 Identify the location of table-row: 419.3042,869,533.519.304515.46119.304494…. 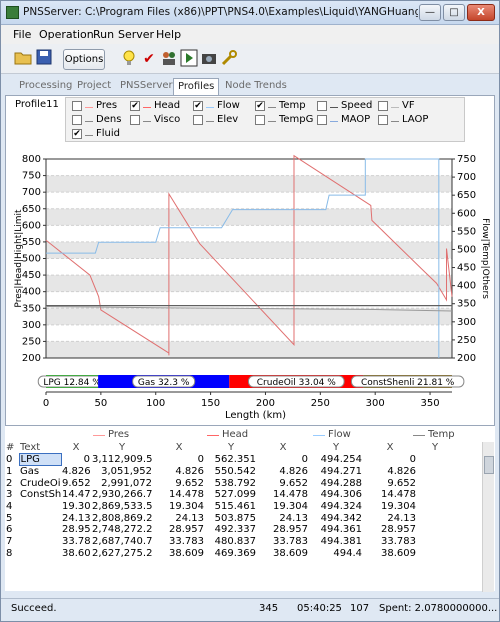
(229, 507).